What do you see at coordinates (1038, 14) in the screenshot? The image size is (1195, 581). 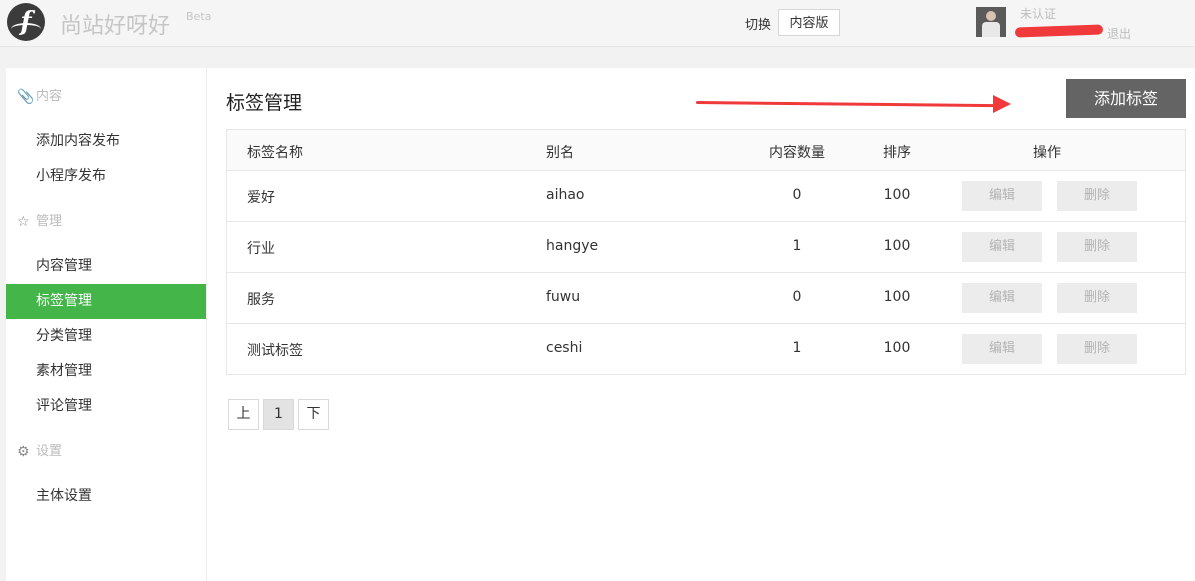 I see `verify-status: 未认证` at bounding box center [1038, 14].